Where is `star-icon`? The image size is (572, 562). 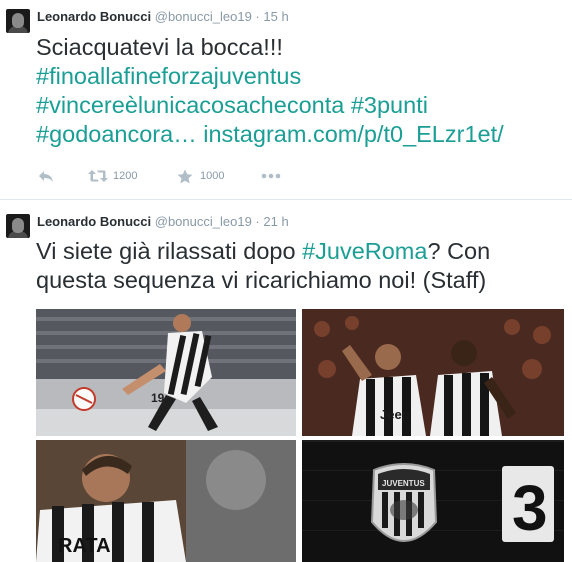
star-icon is located at coordinates (185, 176).